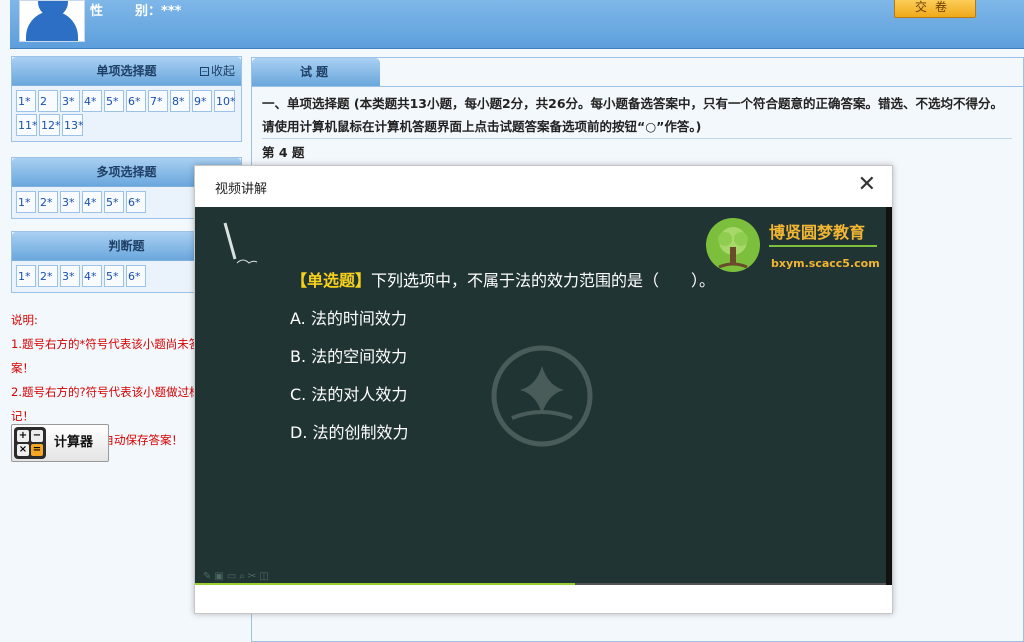 This screenshot has width=1024, height=642. Describe the element at coordinates (241, 189) in the screenshot. I see `dialog-title: 视频讲解` at that location.